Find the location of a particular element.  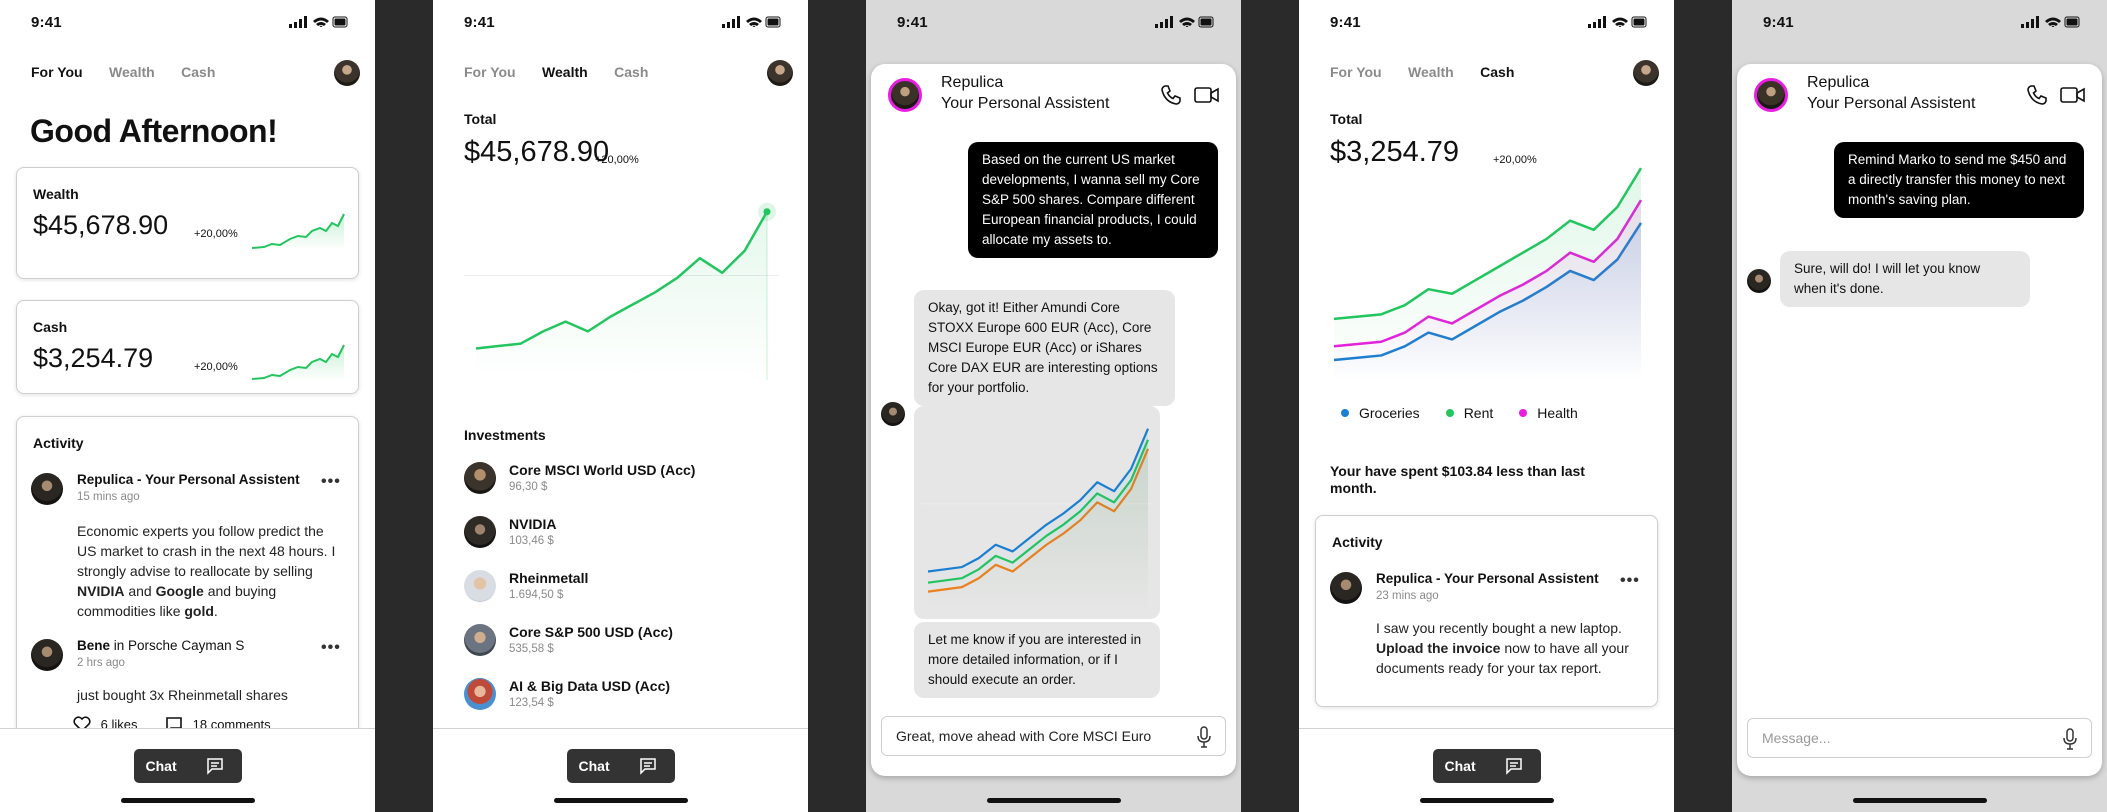

chat-bubble-icon is located at coordinates (1513, 766).